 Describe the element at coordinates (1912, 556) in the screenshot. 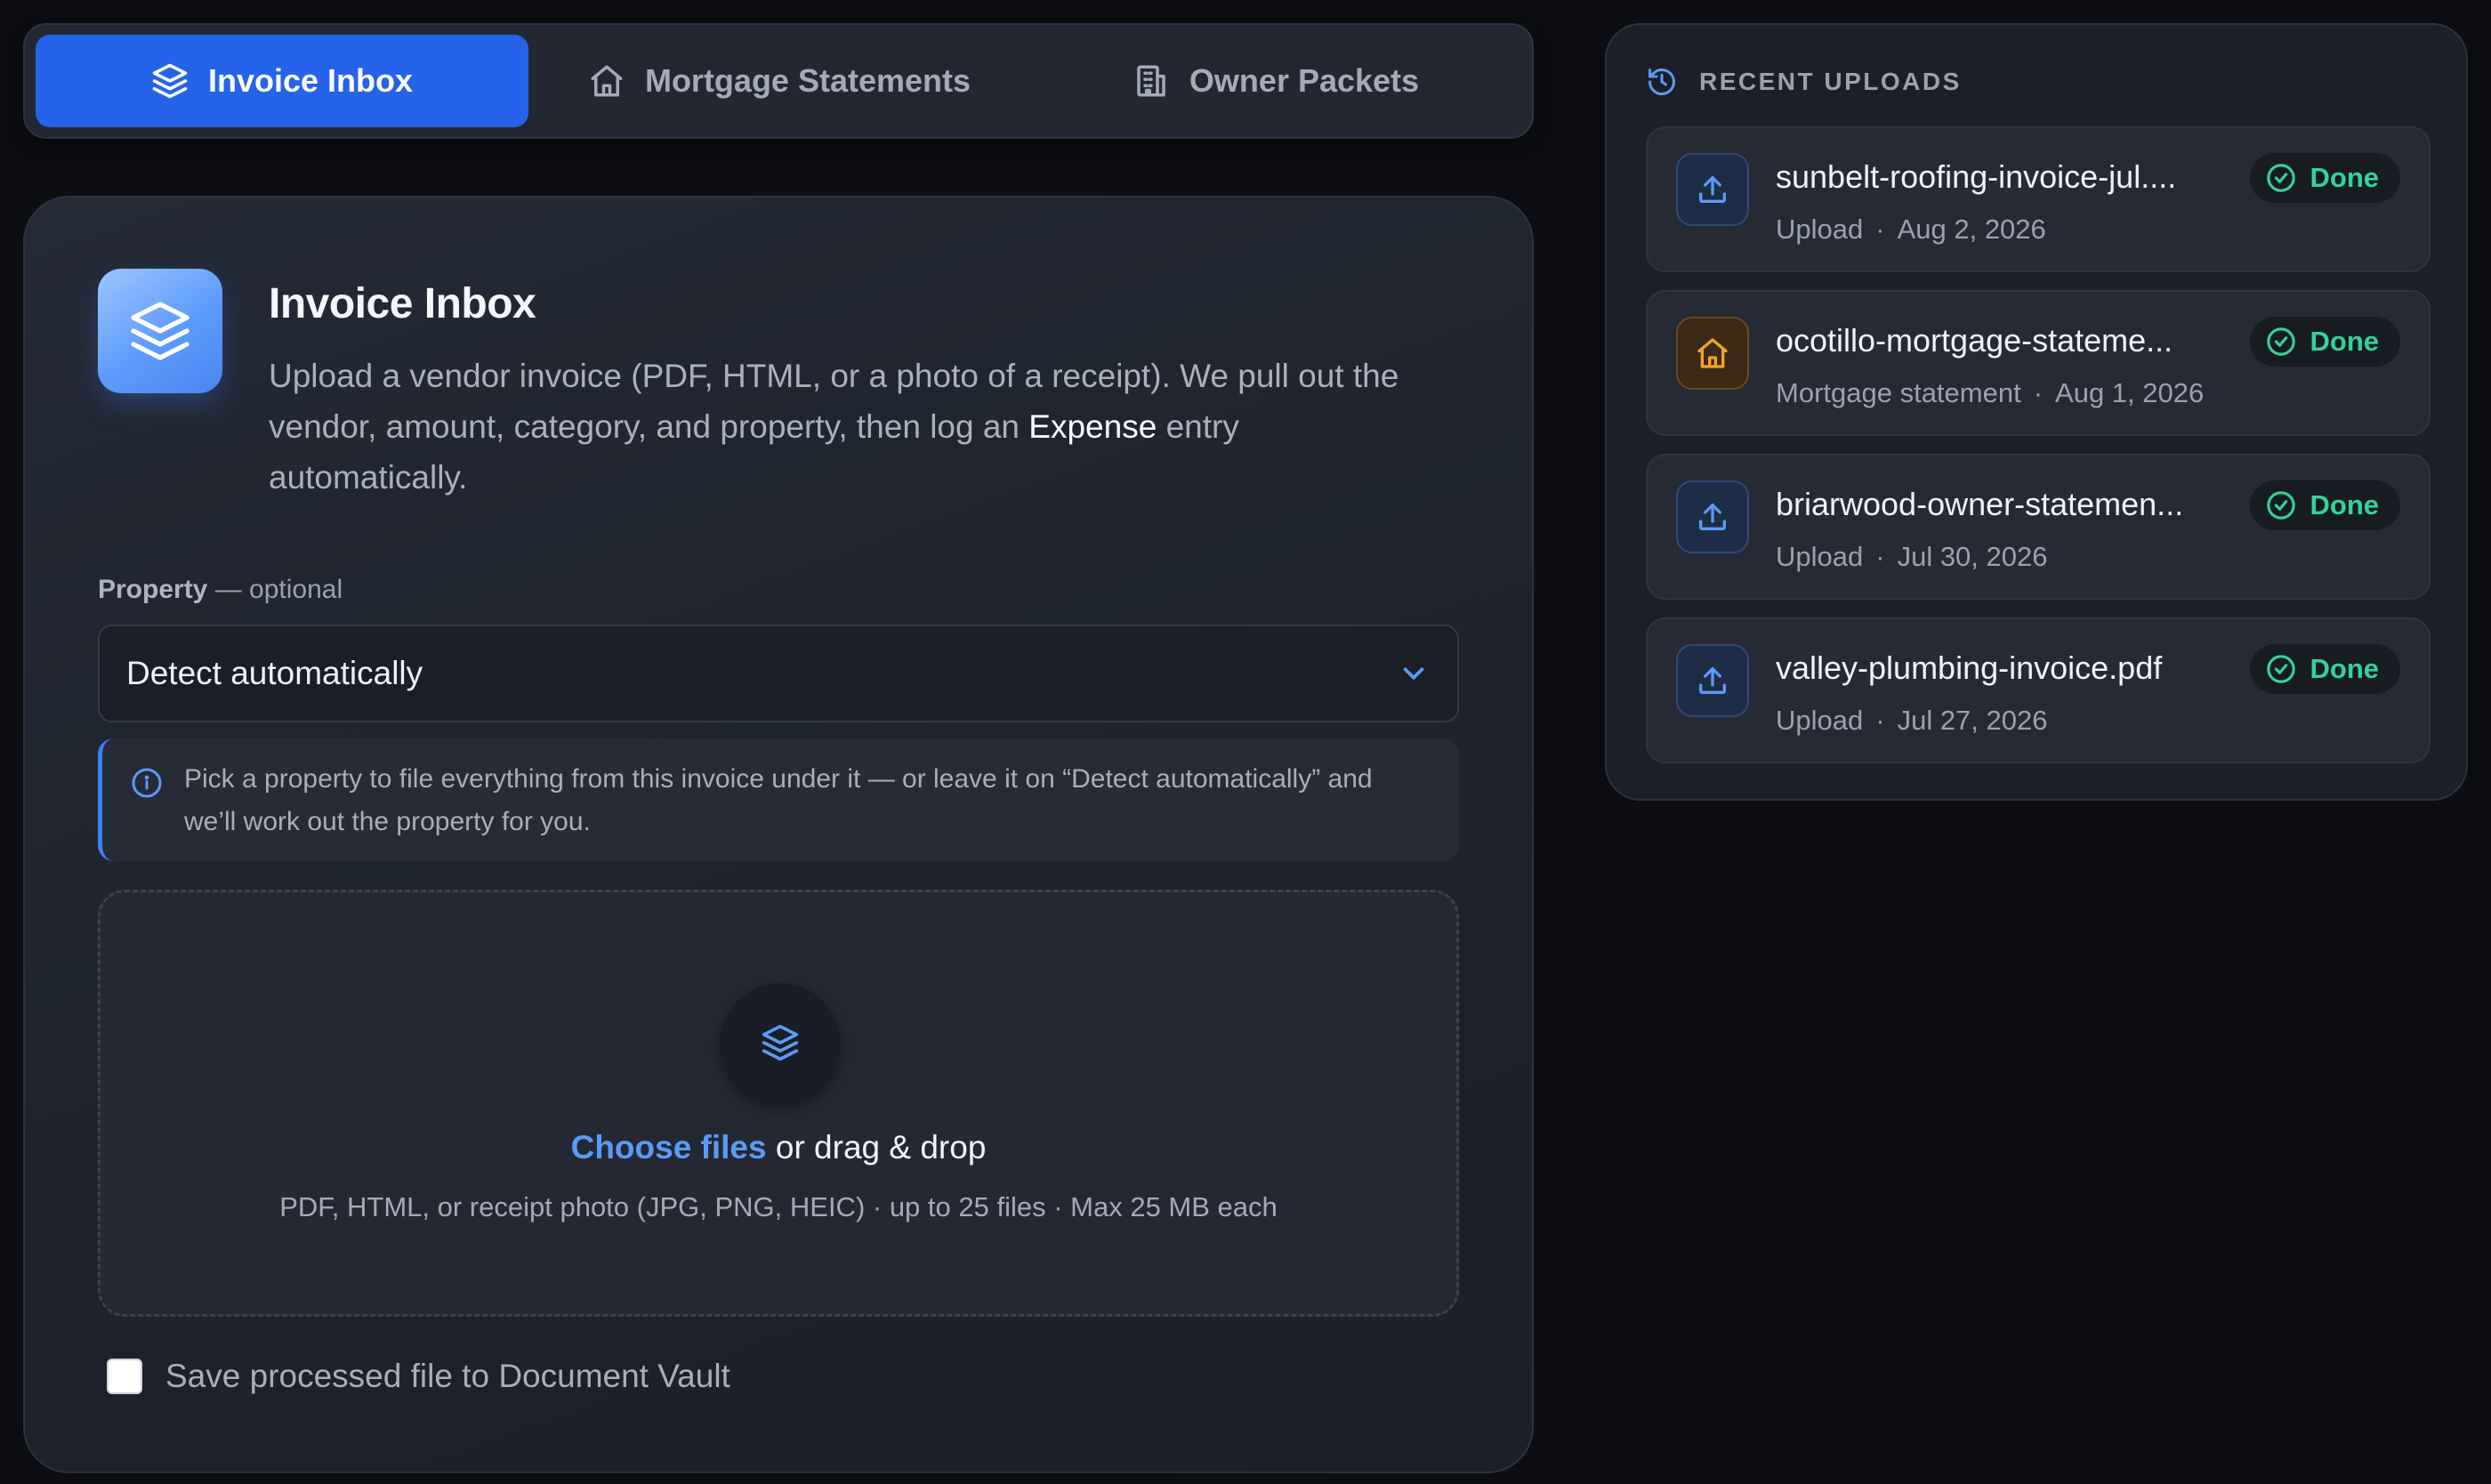

I see `upload-meta: Upload · Jul 30, 2026` at that location.